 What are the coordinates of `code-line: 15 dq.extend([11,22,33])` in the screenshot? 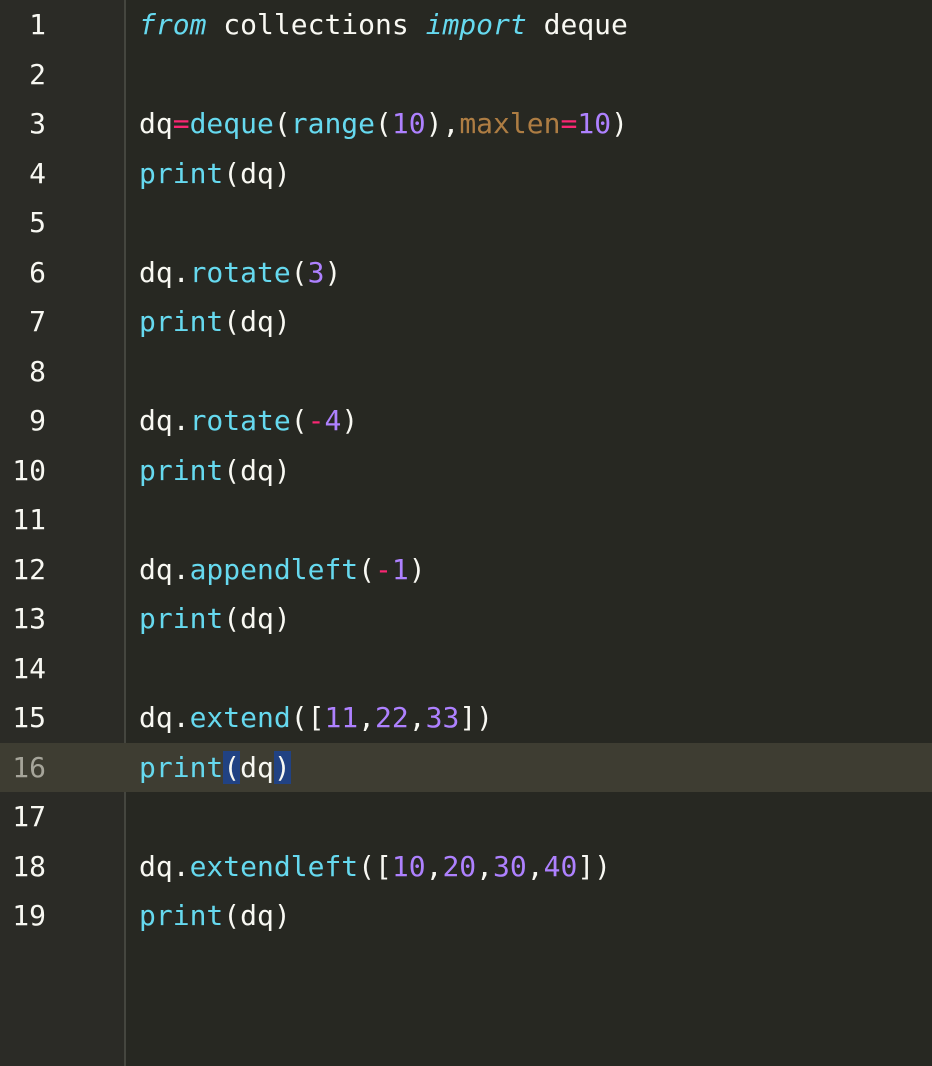 It's located at (466, 718).